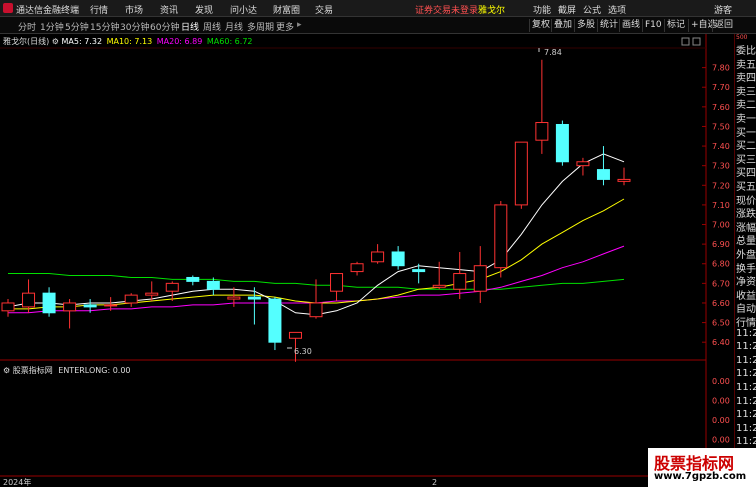  Describe the element at coordinates (164, 26) in the screenshot. I see `period-60min: 60分钟` at that location.